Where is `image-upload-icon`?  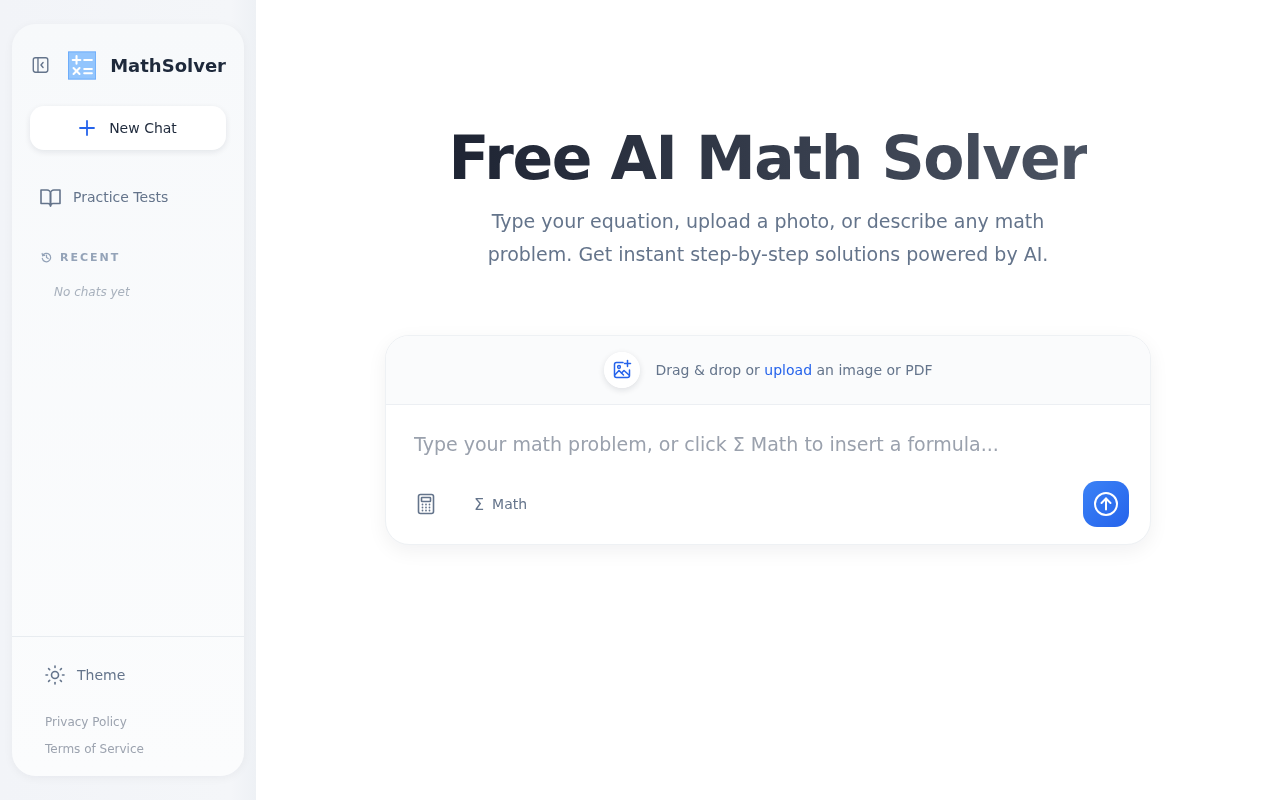
image-upload-icon is located at coordinates (621, 370).